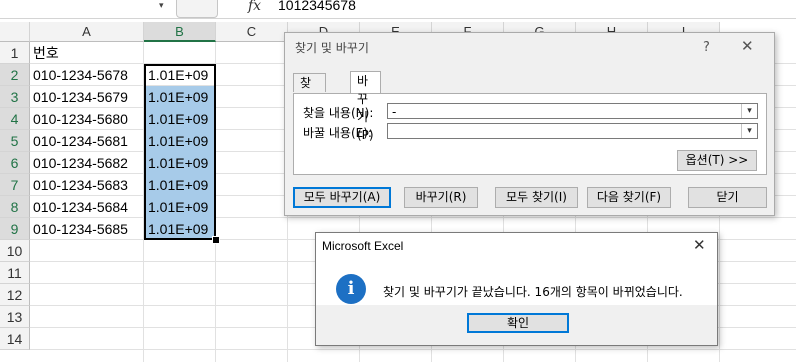 This screenshot has width=796, height=362. Describe the element at coordinates (15, 295) in the screenshot. I see `row-header: 12` at that location.